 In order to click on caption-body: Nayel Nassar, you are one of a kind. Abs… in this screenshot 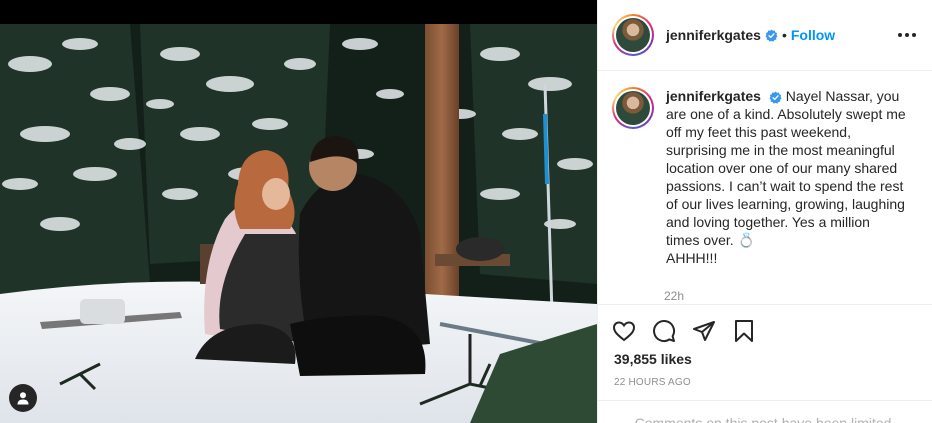, I will do `click(786, 177)`.